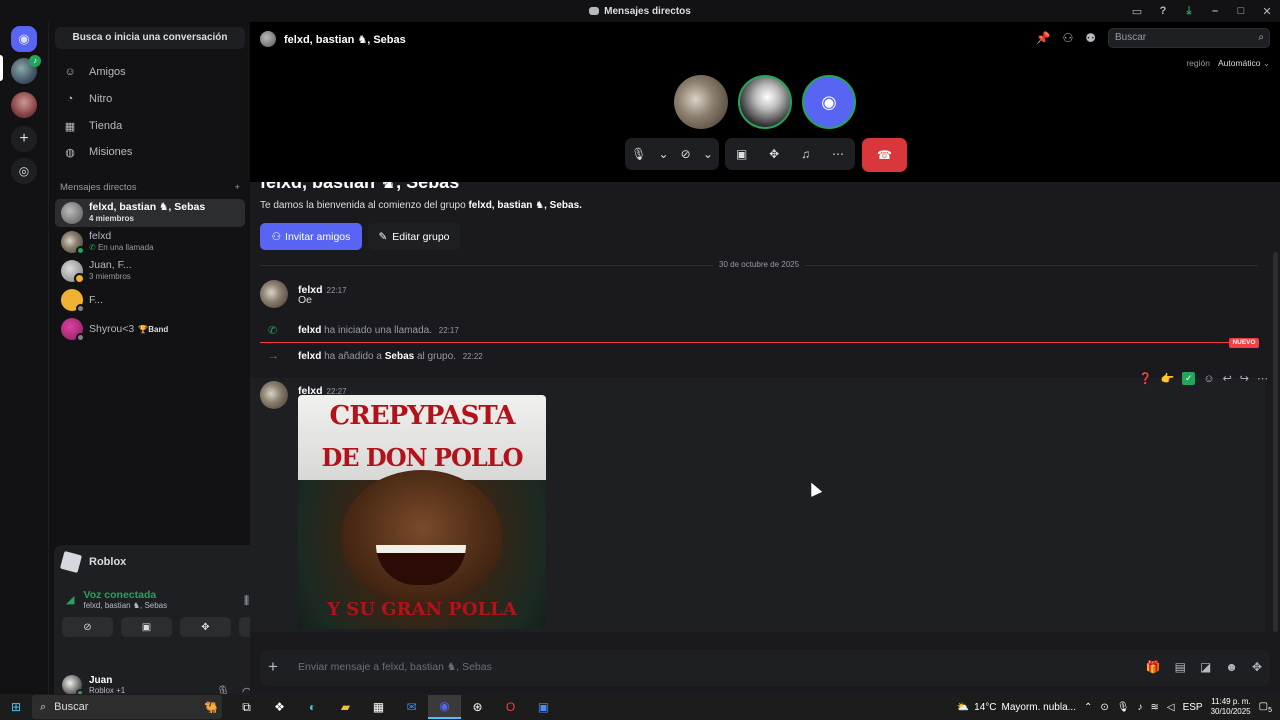 This screenshot has width=1280, height=720. Describe the element at coordinates (1139, 707) in the screenshot. I see `volume-icon: ♪` at that location.